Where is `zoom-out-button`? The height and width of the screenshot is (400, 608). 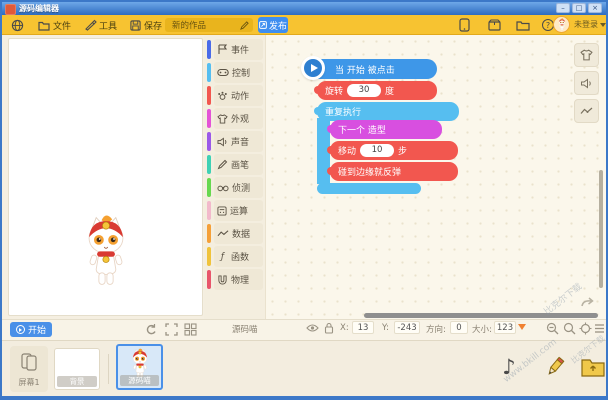 zoom-out-button is located at coordinates (552, 328).